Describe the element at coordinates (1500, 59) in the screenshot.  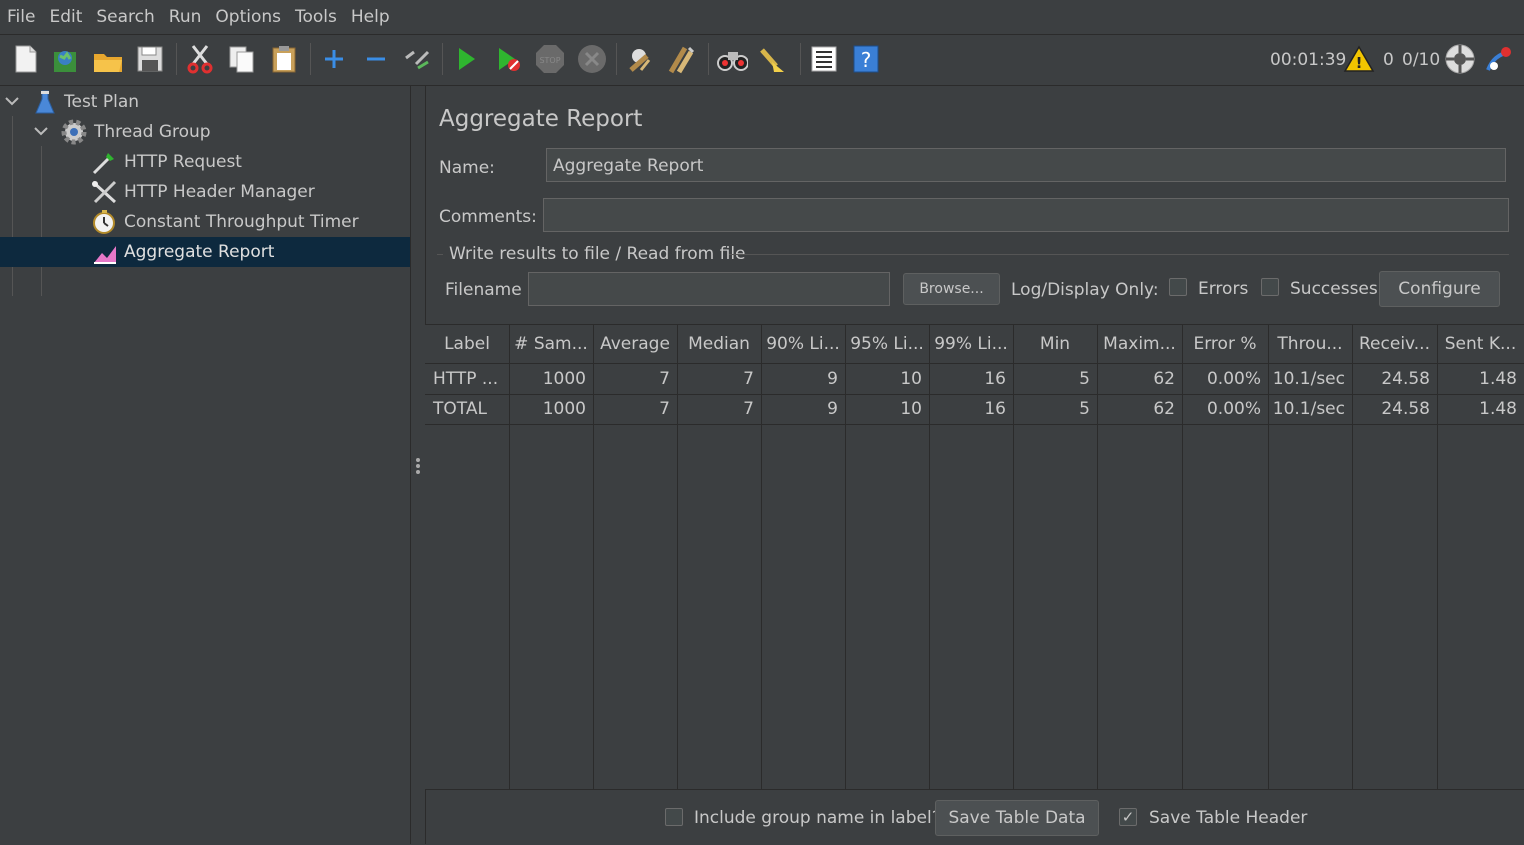
I see `log-viewer-icon` at that location.